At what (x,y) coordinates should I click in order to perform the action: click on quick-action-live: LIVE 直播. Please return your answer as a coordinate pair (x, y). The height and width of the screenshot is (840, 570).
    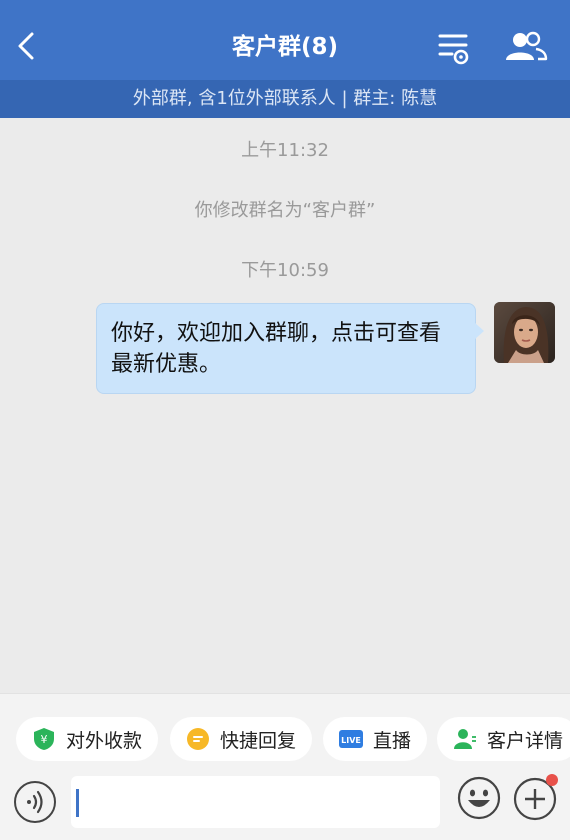
    Looking at the image, I should click on (375, 739).